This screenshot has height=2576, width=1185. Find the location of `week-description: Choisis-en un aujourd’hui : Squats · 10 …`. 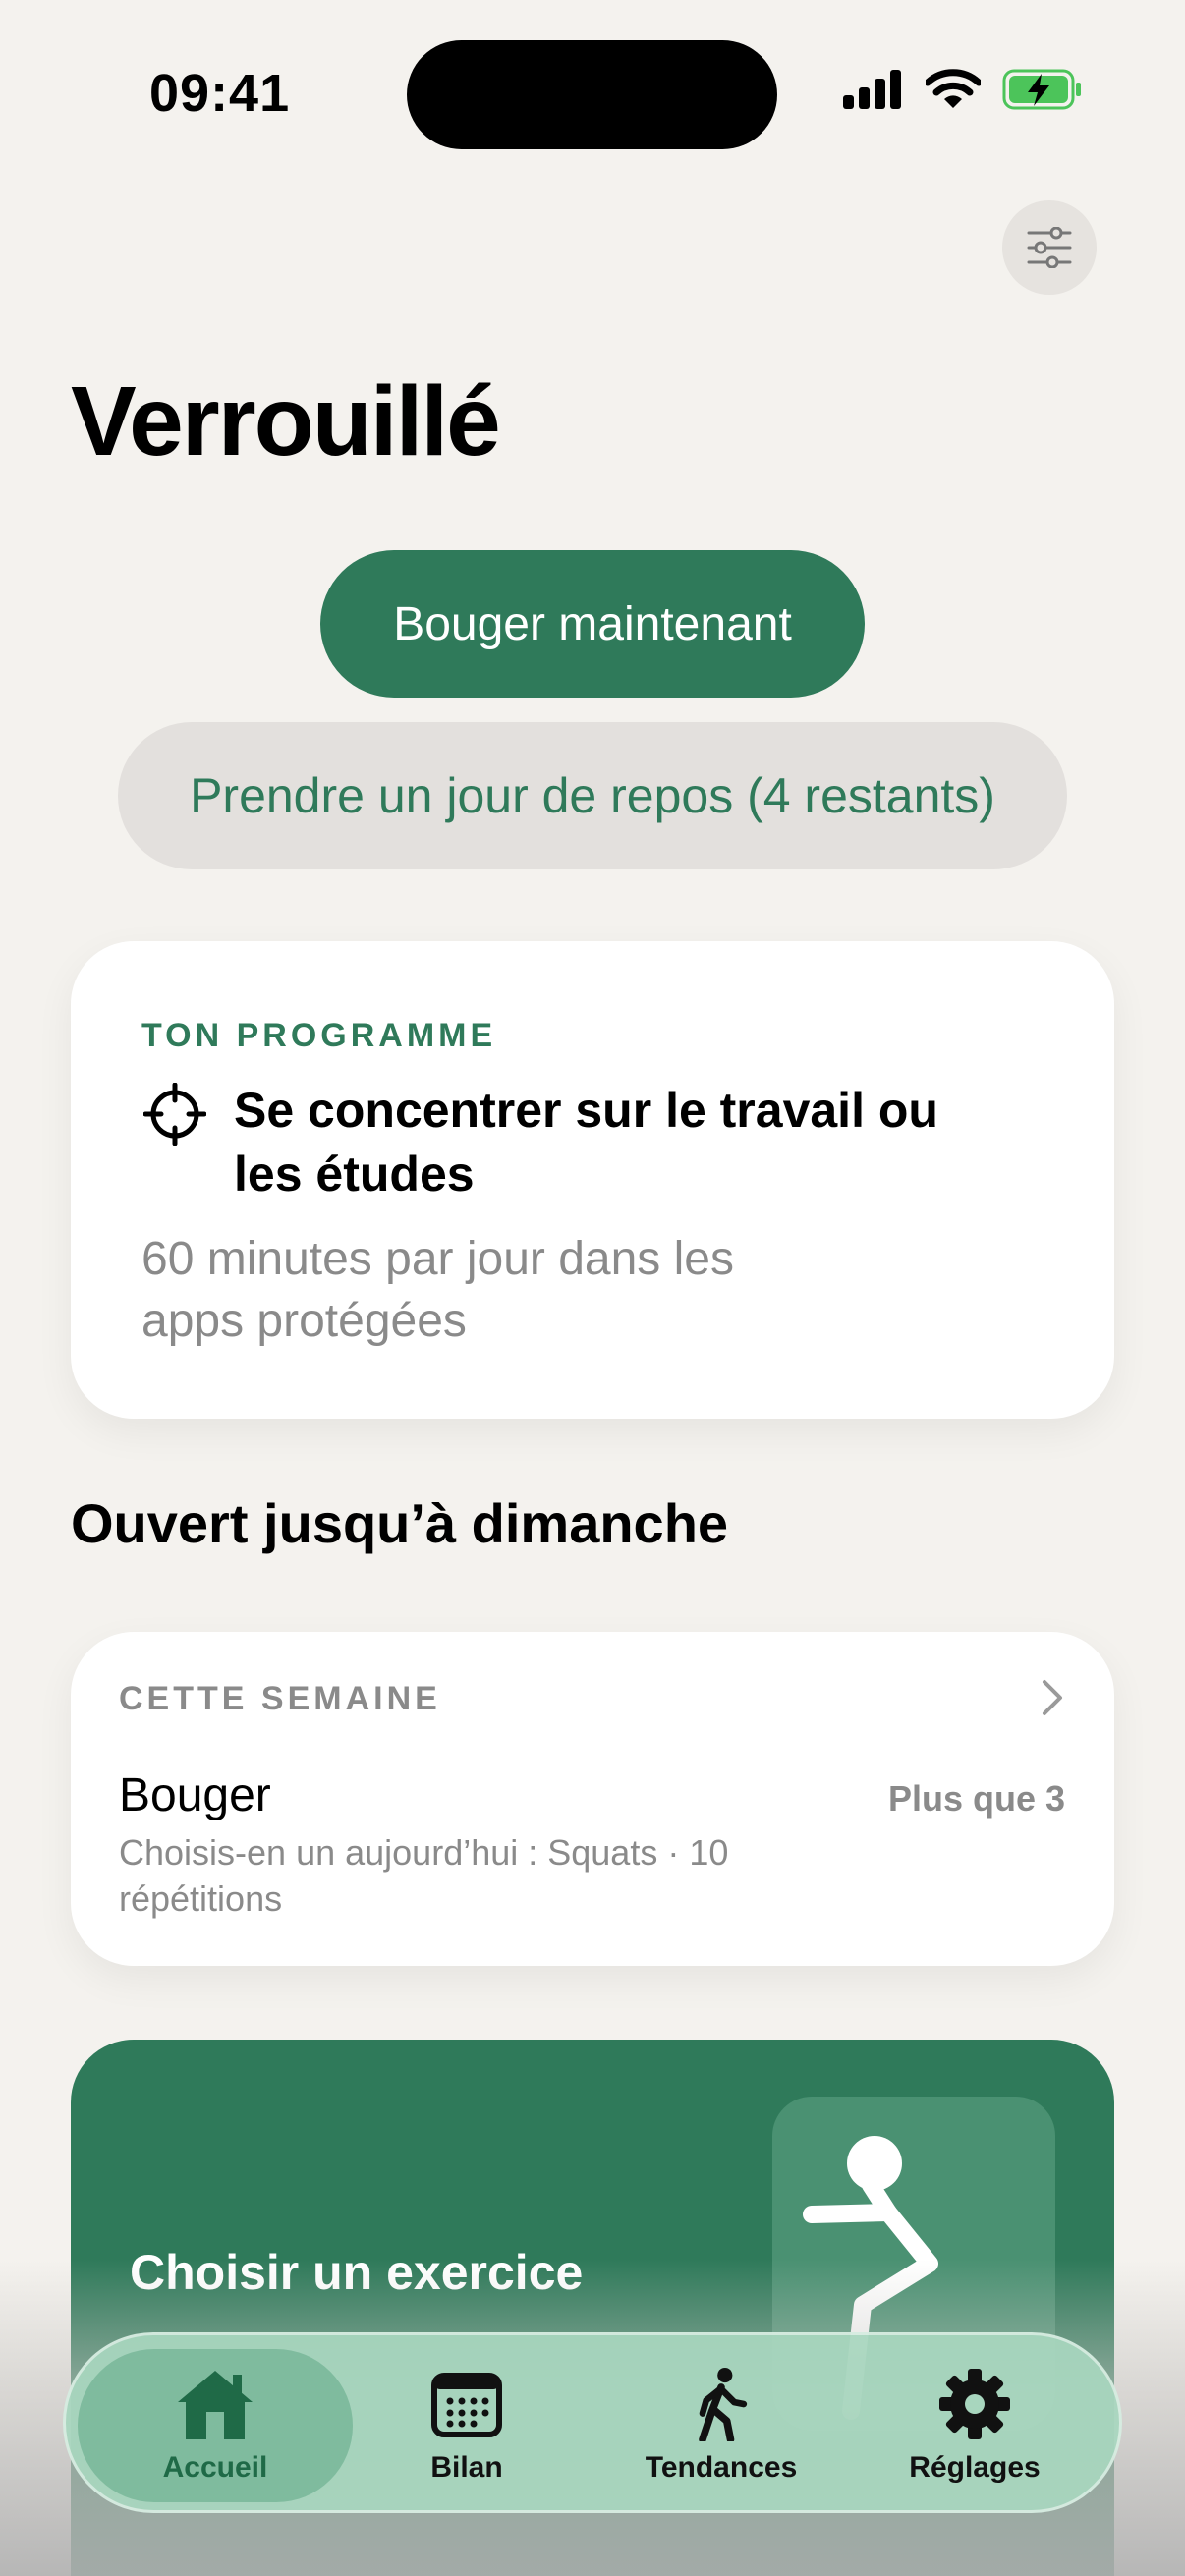

week-description: Choisis-en un aujourd’hui : Squats · 10 … is located at coordinates (424, 1875).